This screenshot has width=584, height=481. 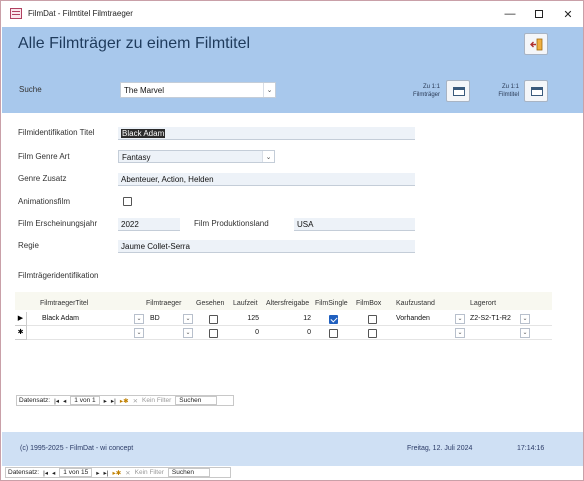 What do you see at coordinates (508, 91) in the screenshot?
I see `nav-titel-label: Zu 1:1 Filmtitel` at bounding box center [508, 91].